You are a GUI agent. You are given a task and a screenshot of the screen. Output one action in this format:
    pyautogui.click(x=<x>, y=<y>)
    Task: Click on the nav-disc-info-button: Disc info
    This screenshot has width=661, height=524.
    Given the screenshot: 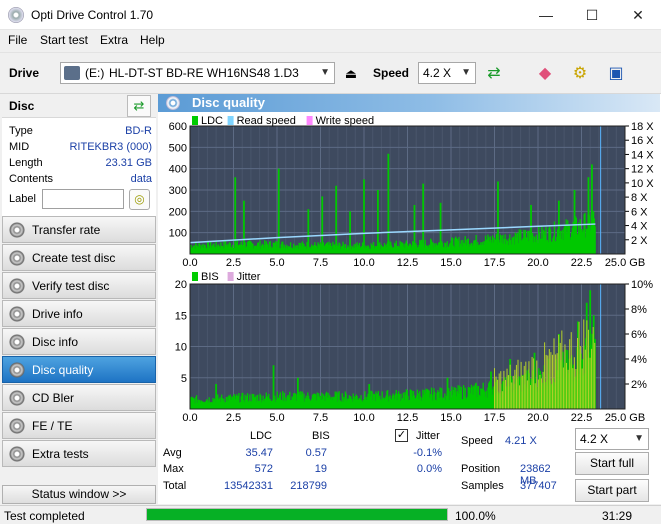 What is the action you would take?
    pyautogui.click(x=79, y=341)
    